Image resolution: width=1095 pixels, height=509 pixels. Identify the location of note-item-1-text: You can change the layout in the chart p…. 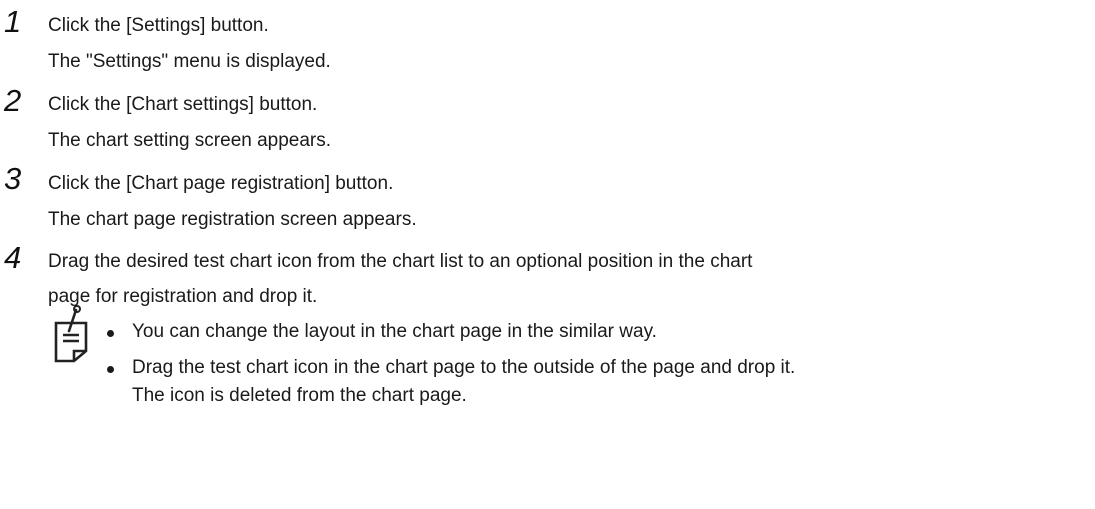
(394, 331).